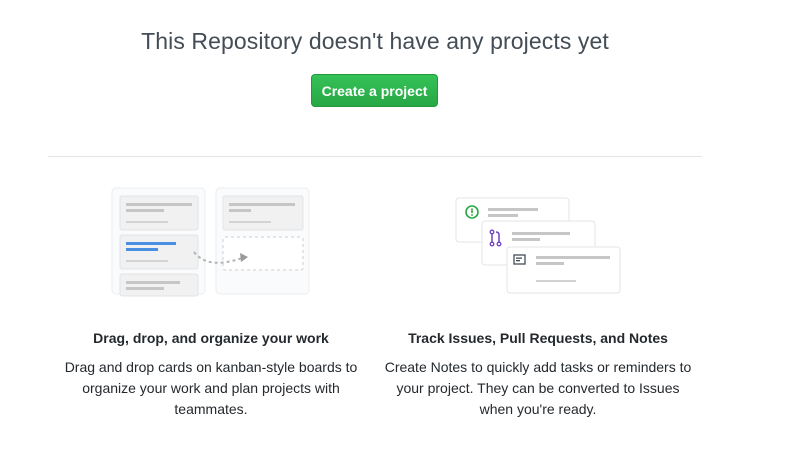  Describe the element at coordinates (374, 90) in the screenshot. I see `create-project-button: Create a project` at that location.